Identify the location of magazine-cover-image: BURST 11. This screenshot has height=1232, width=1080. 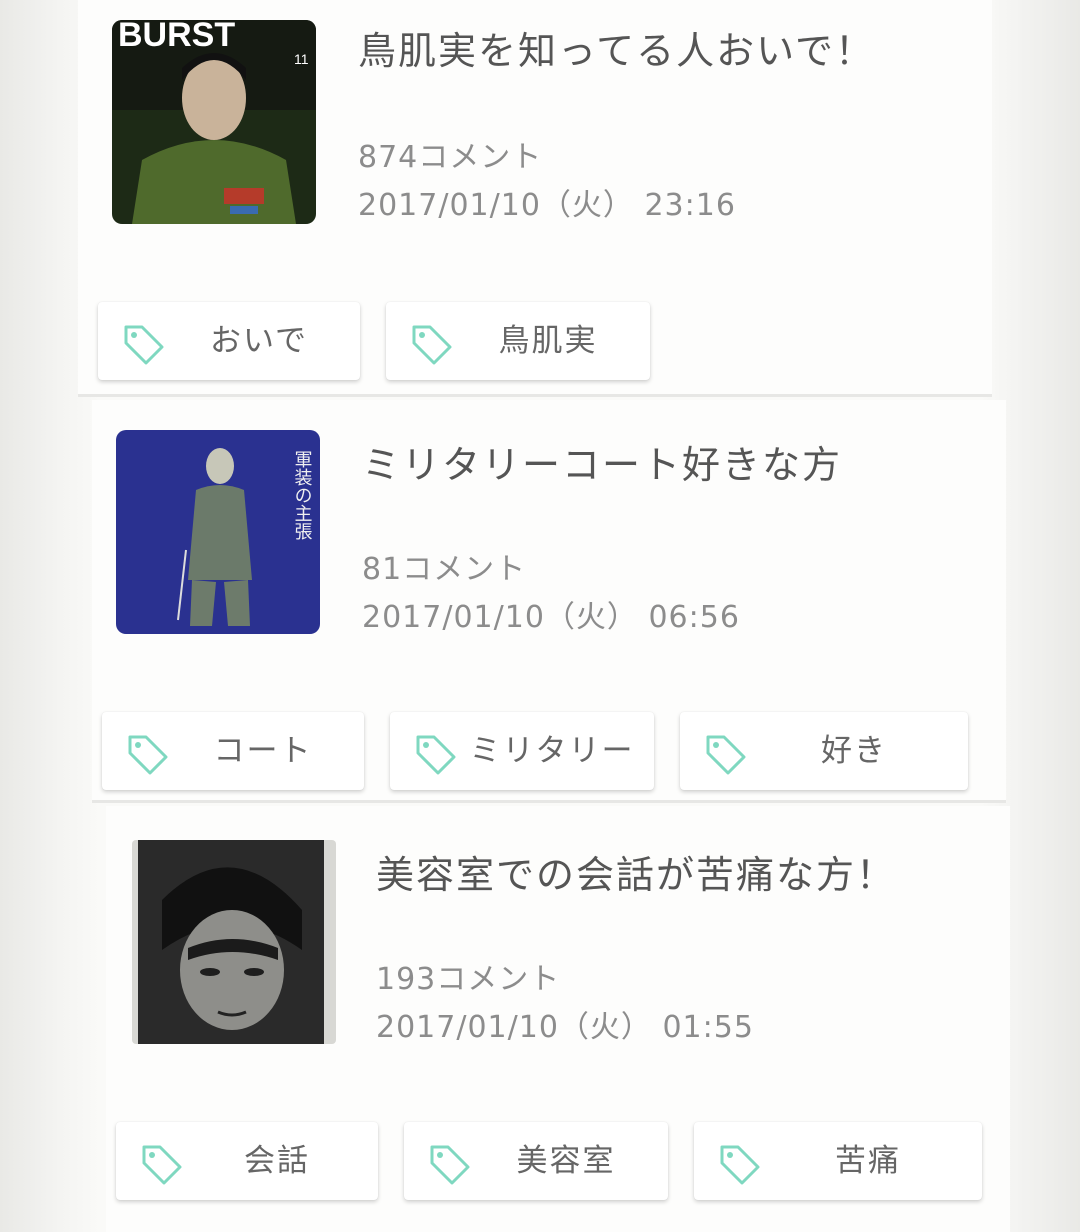
(214, 122).